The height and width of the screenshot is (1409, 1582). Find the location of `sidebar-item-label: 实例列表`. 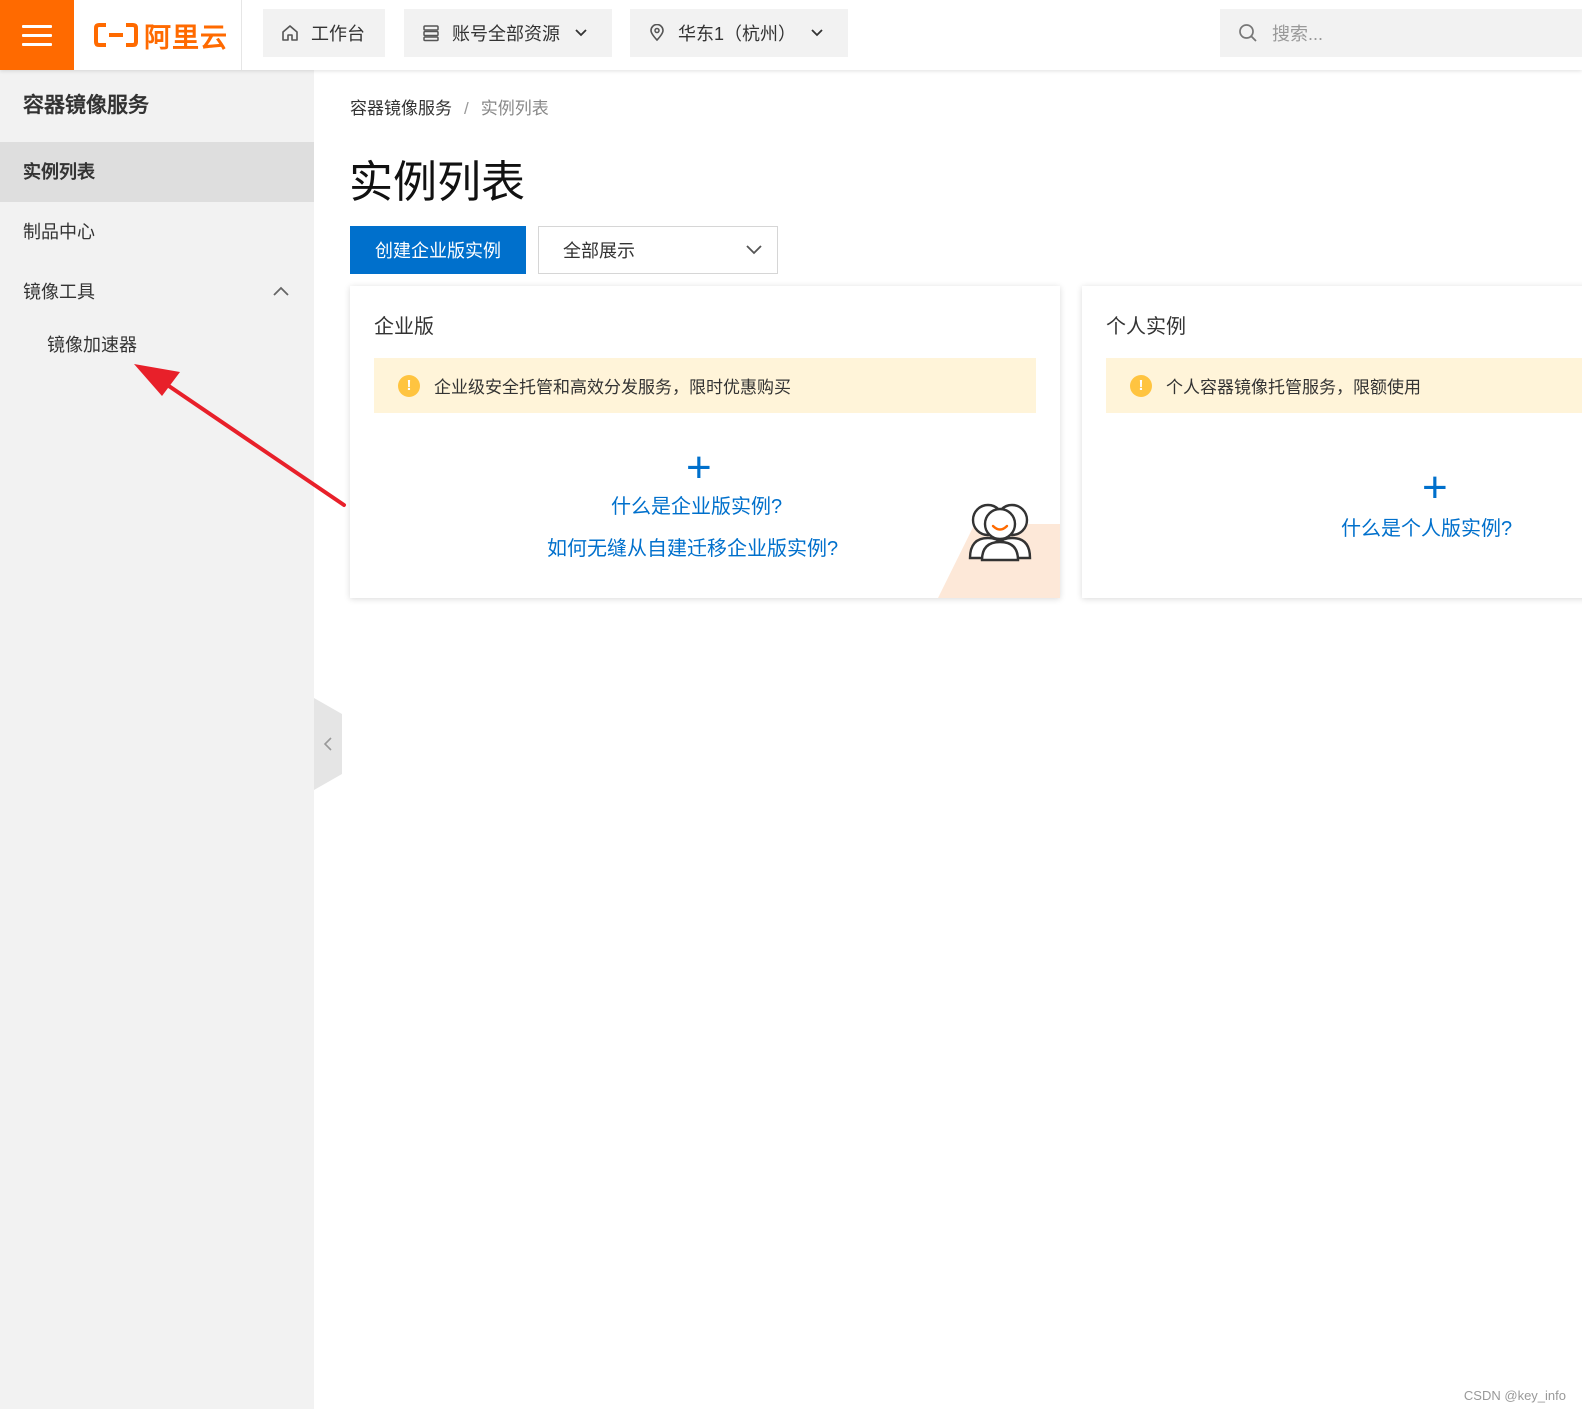

sidebar-item-label: 实例列表 is located at coordinates (59, 172).